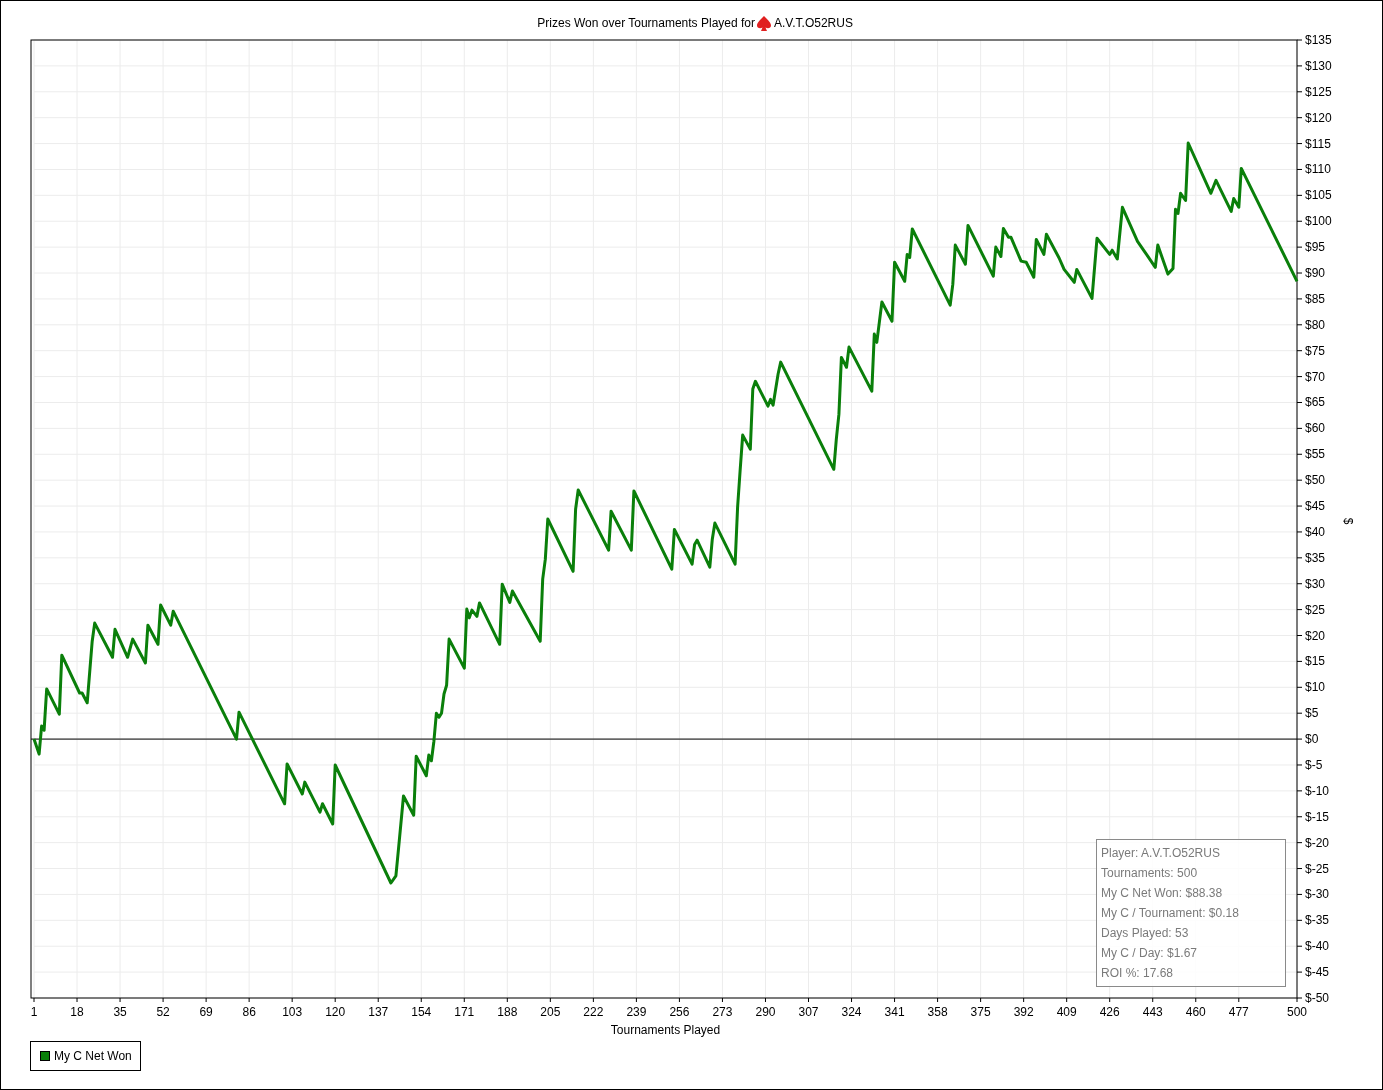 Image resolution: width=1383 pixels, height=1090 pixels. Describe the element at coordinates (1317, 790) in the screenshot. I see `y-tick-label: $-10` at that location.